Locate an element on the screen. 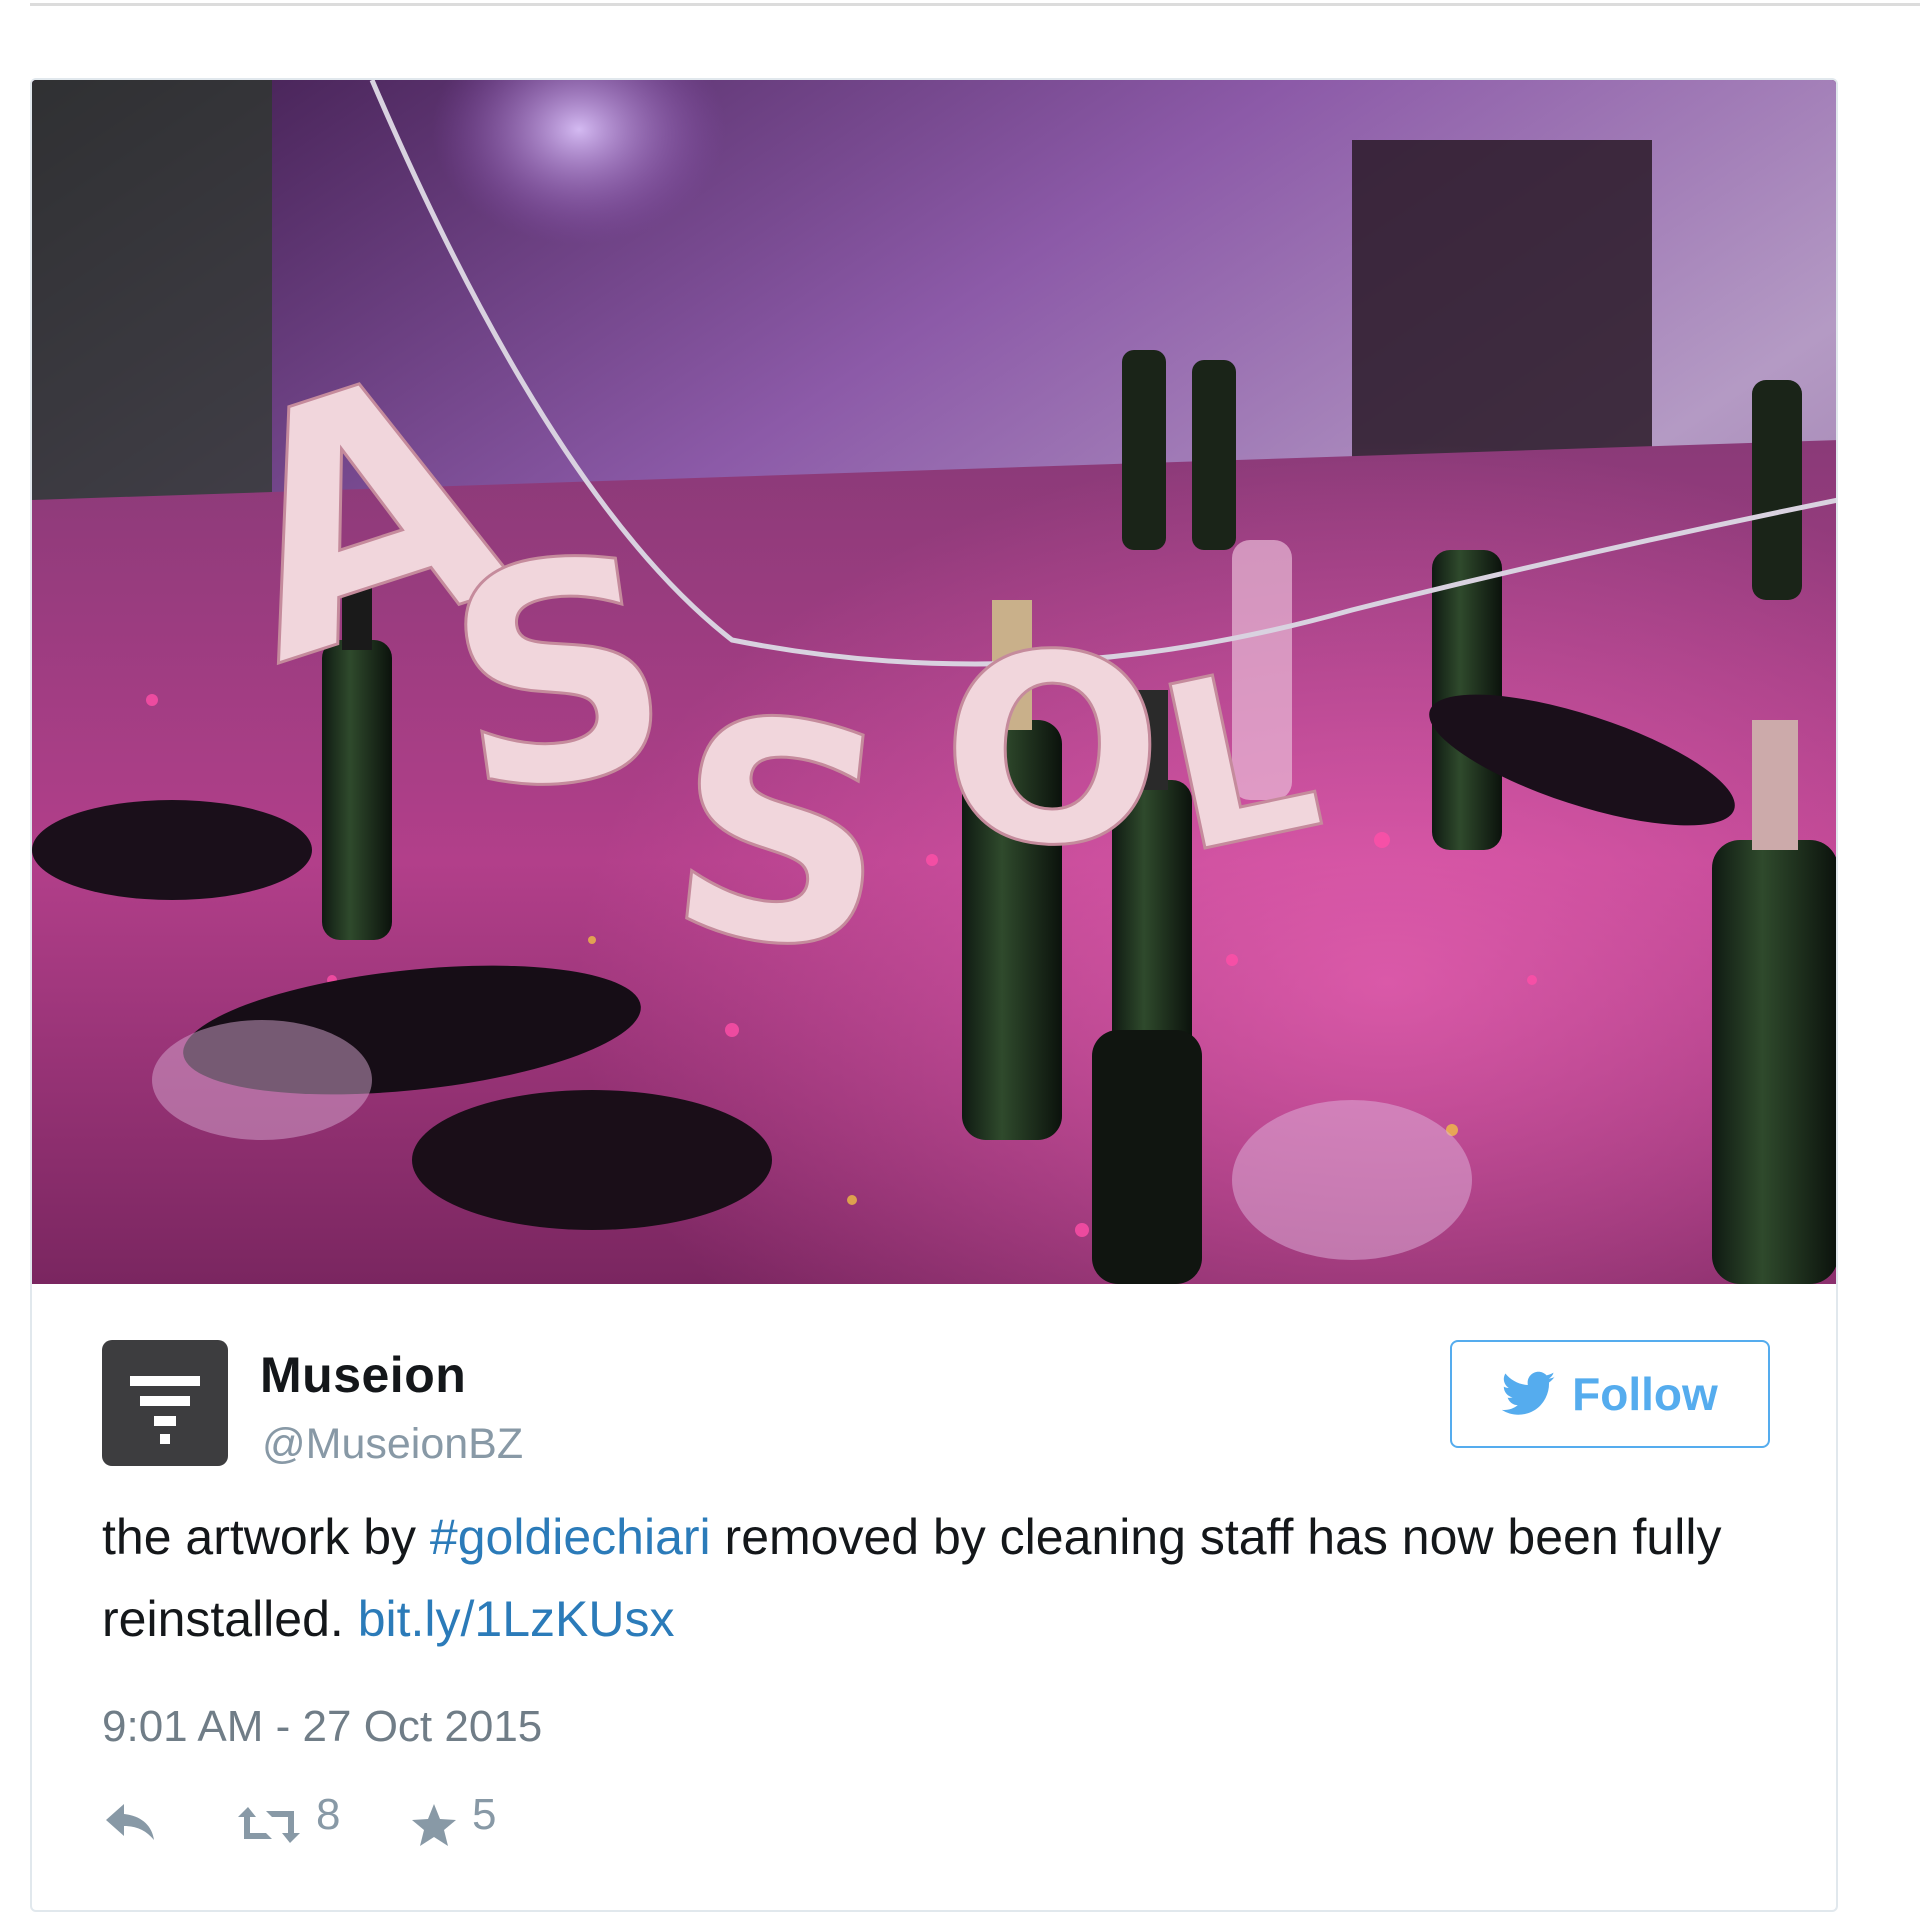 The width and height of the screenshot is (1920, 1920). tweet-text-part1: the artwork by is located at coordinates (266, 1537).